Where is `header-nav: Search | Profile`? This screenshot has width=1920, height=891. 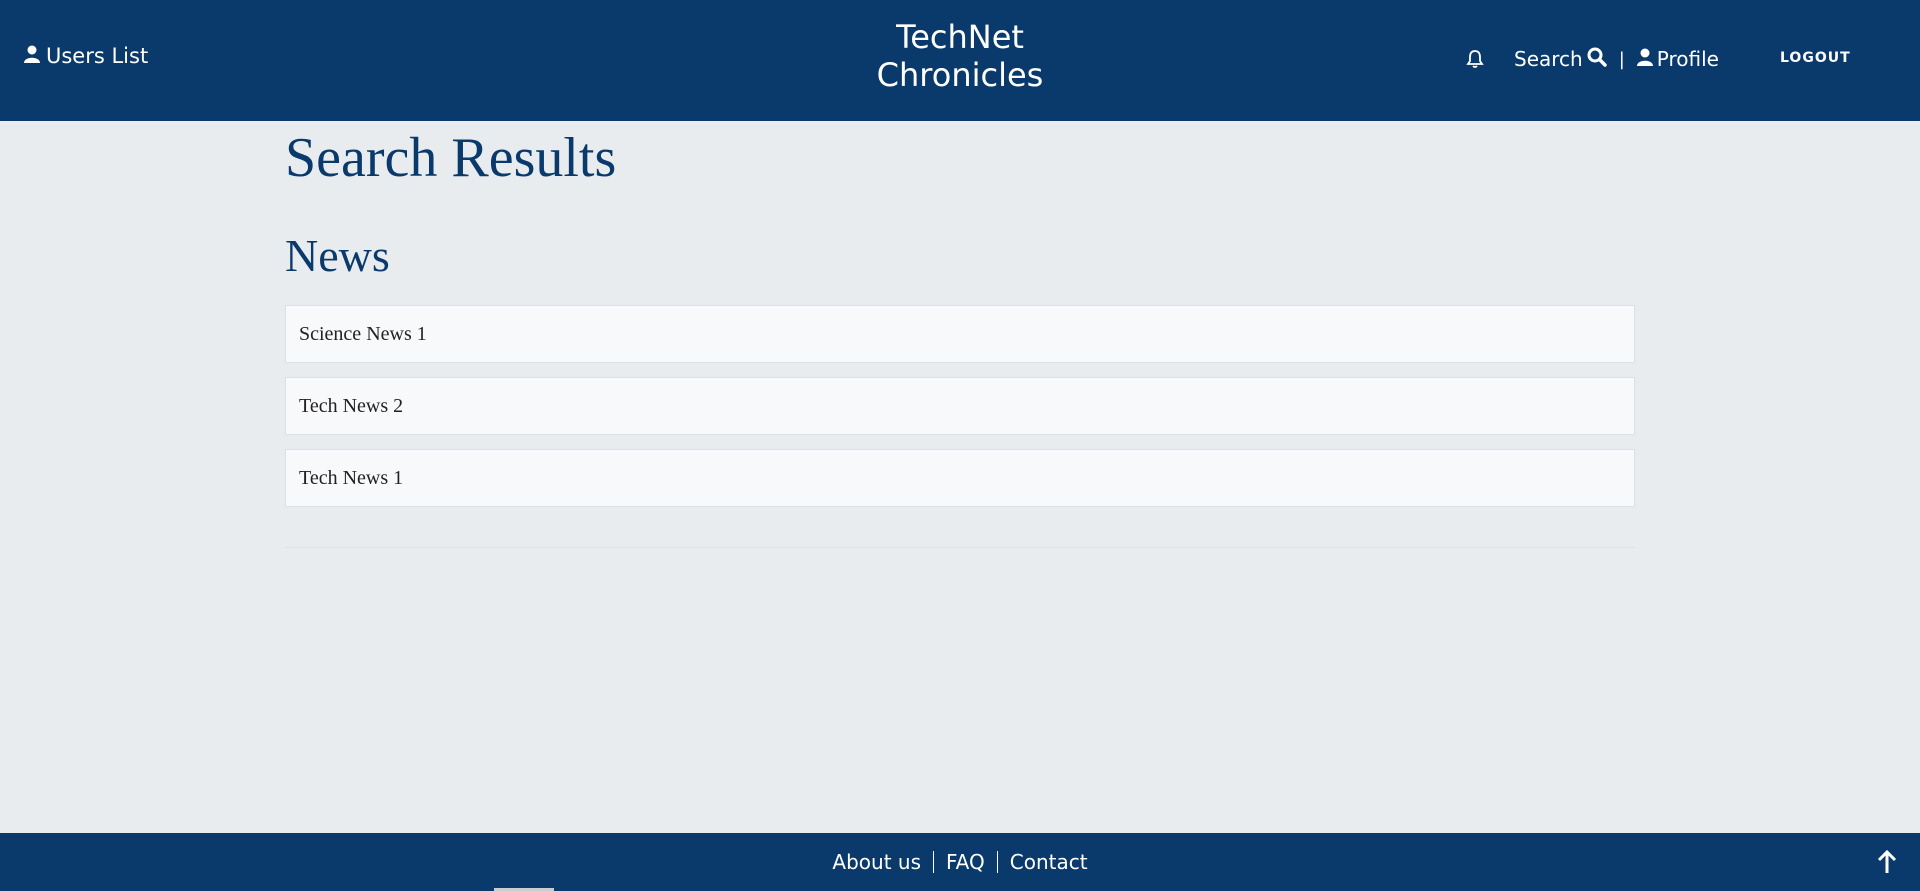
header-nav: Search | Profile is located at coordinates (1592, 59).